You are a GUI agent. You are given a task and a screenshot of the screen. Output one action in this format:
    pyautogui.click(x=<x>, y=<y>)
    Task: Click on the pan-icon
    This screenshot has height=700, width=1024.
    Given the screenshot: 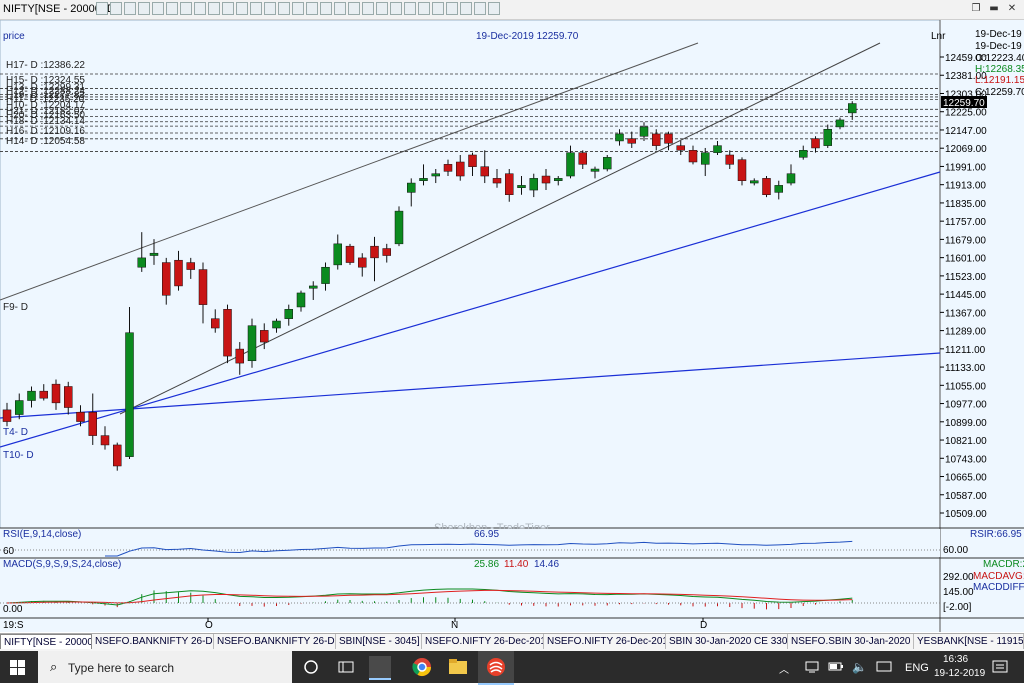 What is the action you would take?
    pyautogui.click(x=284, y=8)
    